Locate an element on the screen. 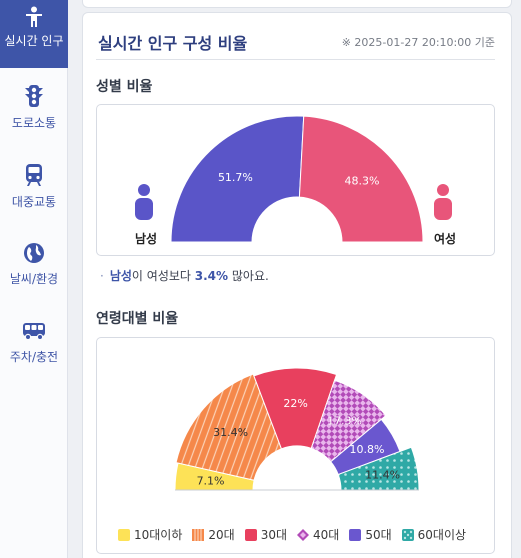 The height and width of the screenshot is (558, 521). age-legend: 10대이하 20대 30대 40대 50대 60대이상 is located at coordinates (297, 534).